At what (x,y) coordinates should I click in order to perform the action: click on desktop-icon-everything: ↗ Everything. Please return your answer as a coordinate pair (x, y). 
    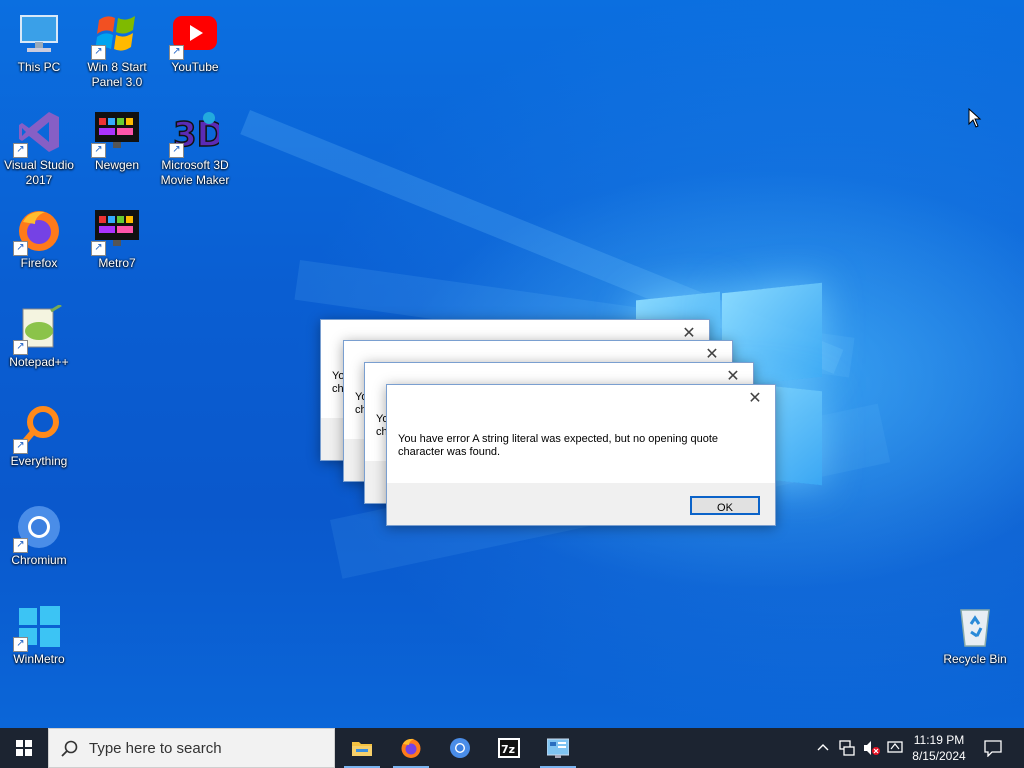
    Looking at the image, I should click on (39, 436).